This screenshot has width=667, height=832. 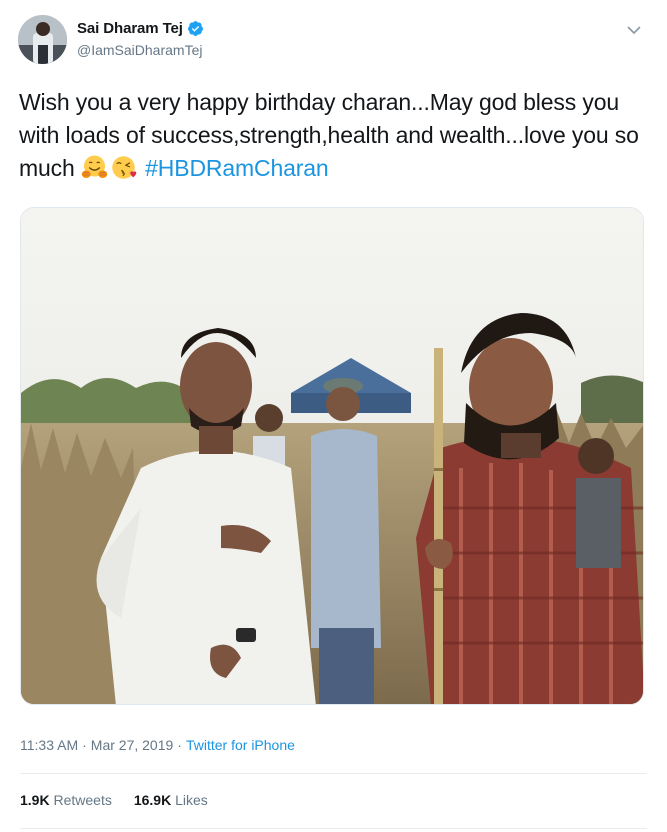 I want to click on user-handle: @IamSaiDharamTej, so click(x=139, y=50).